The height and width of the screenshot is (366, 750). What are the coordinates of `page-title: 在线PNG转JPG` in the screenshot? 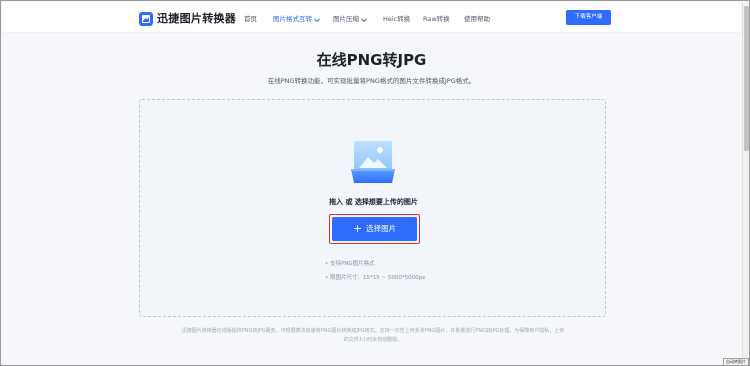 It's located at (371, 60).